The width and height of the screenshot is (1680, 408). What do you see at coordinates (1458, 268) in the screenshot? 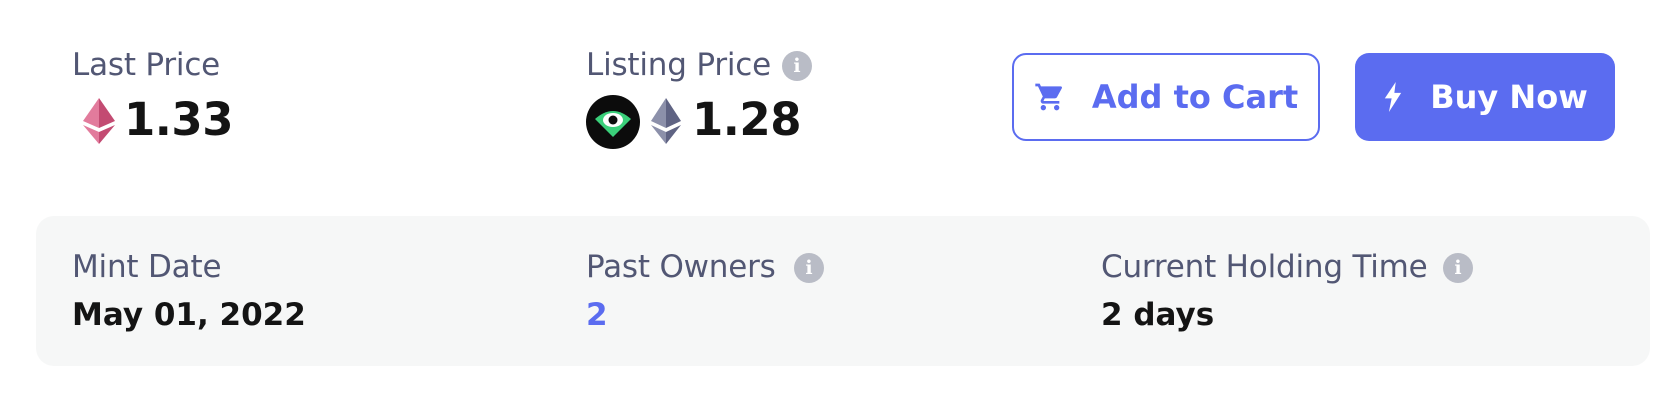
I see `holding-time-info-icon: i` at bounding box center [1458, 268].